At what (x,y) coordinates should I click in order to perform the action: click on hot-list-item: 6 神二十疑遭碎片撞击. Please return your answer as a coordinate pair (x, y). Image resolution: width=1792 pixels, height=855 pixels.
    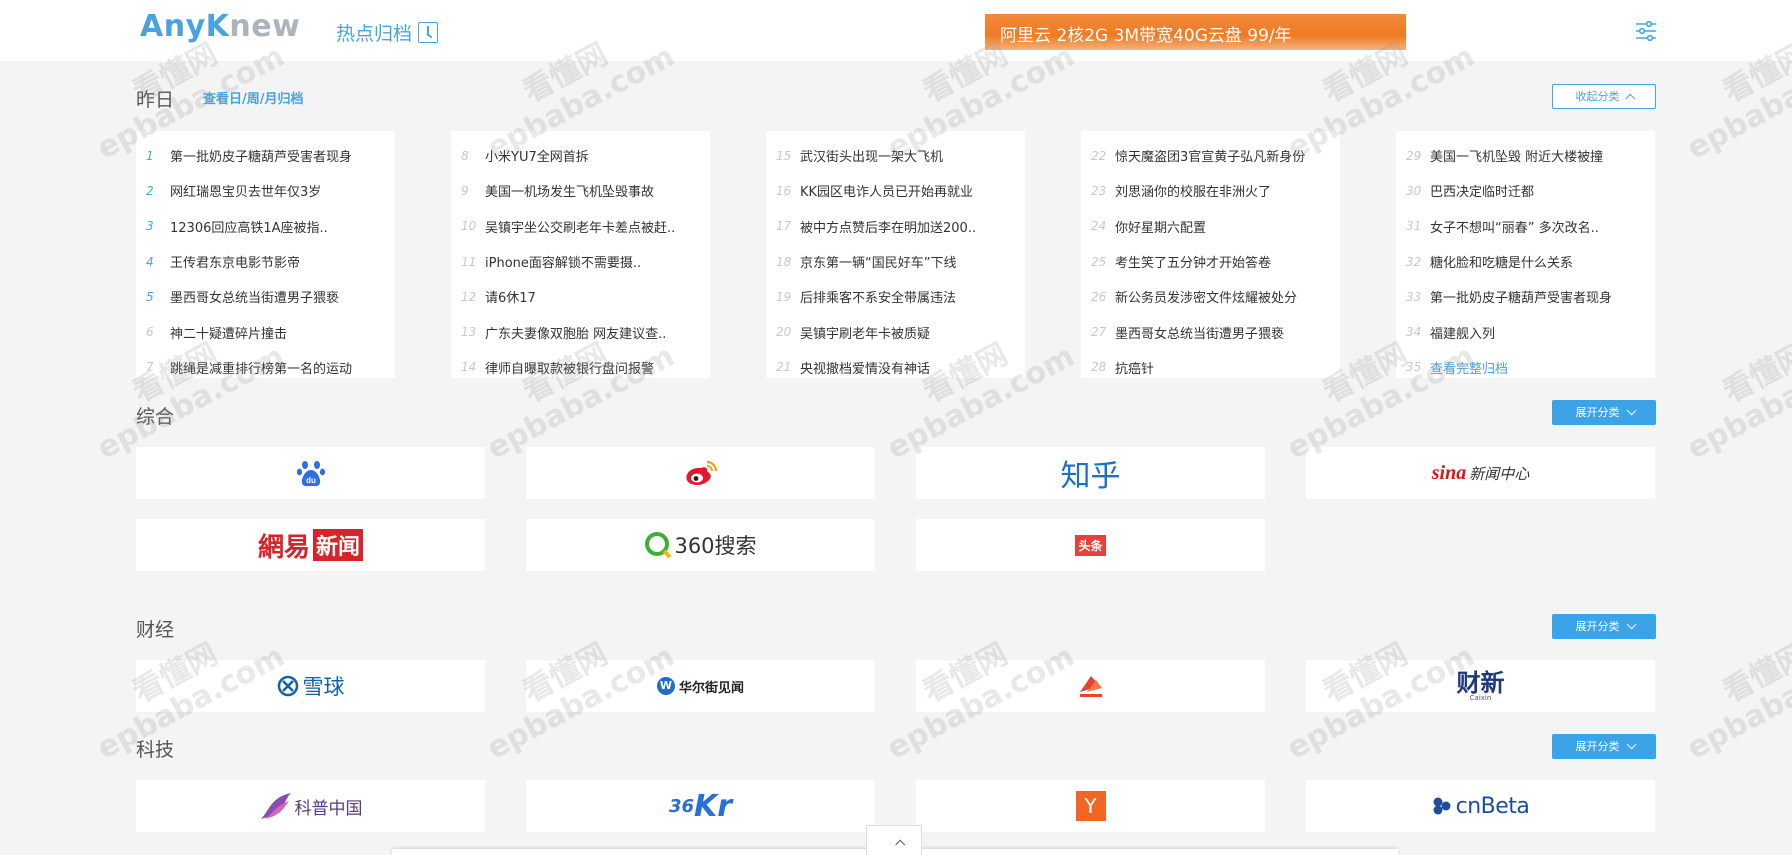
    Looking at the image, I should click on (265, 331).